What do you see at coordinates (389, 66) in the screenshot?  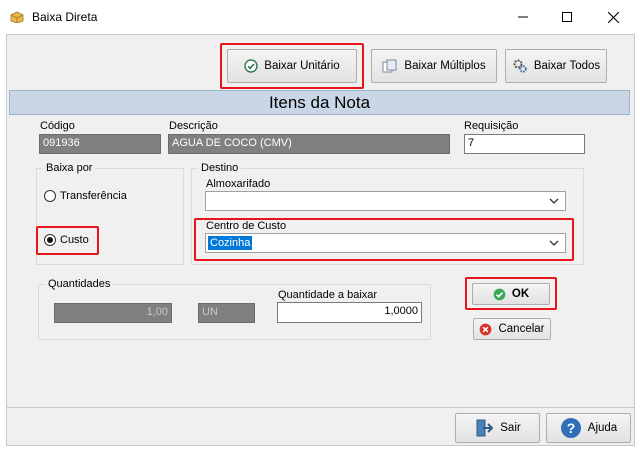 I see `documents-icon` at bounding box center [389, 66].